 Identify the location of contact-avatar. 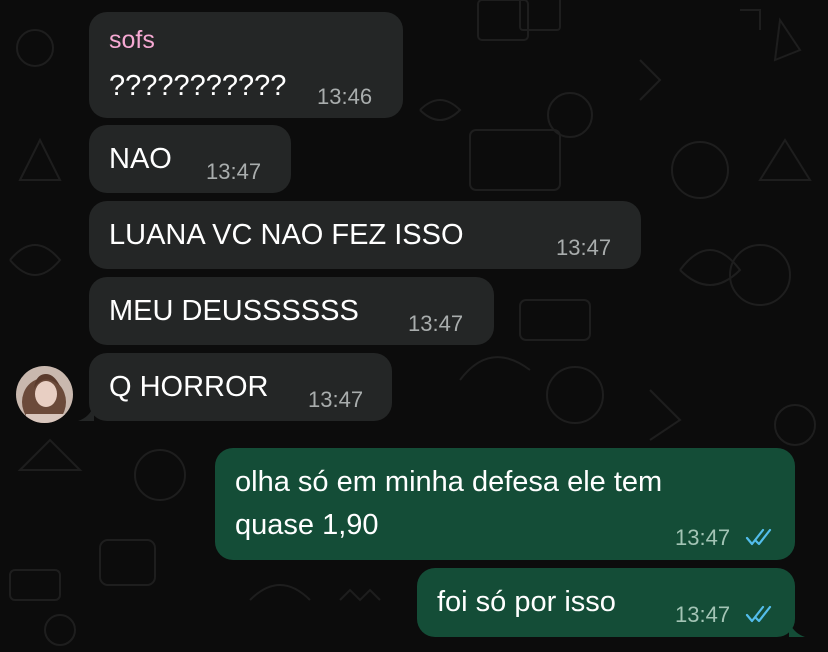
(44, 394).